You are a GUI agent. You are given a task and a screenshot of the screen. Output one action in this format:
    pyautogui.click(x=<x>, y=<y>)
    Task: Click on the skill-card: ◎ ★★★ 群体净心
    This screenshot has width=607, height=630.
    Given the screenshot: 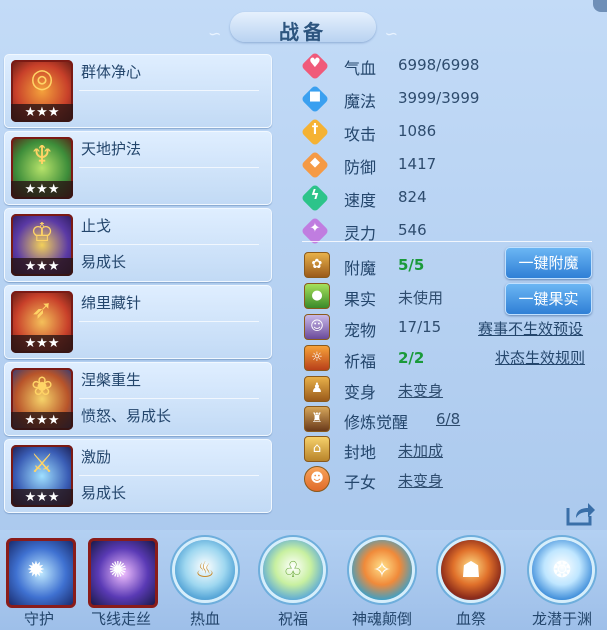 What is the action you would take?
    pyautogui.click(x=138, y=91)
    